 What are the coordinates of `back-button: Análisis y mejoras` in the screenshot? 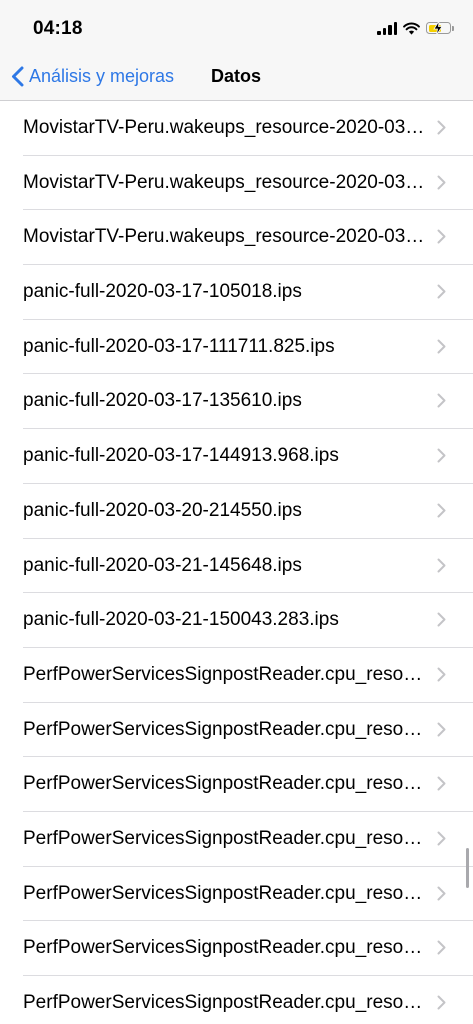 It's located at (92, 76).